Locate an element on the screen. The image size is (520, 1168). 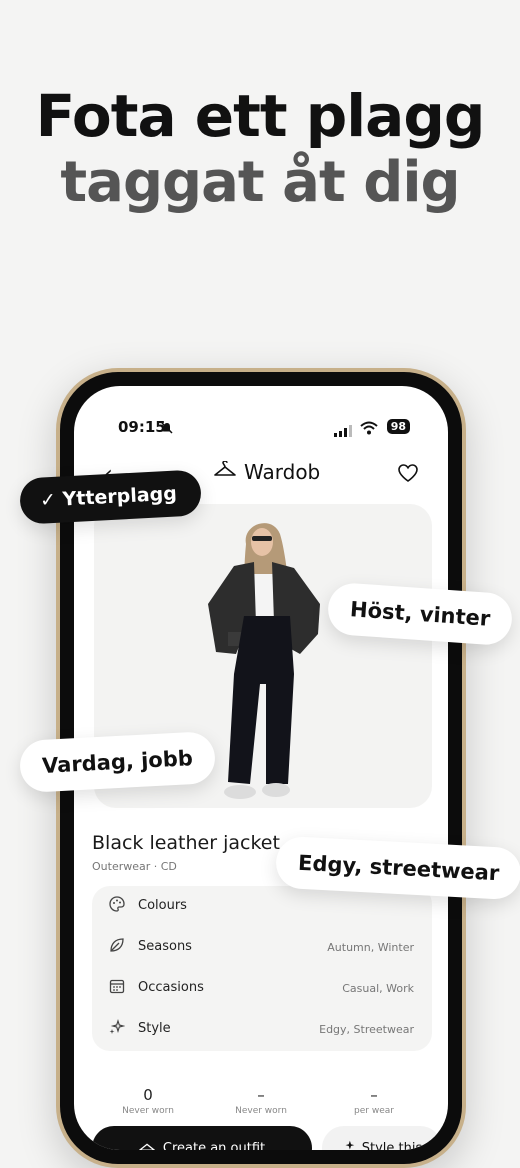
signal-icon is located at coordinates (343, 431).